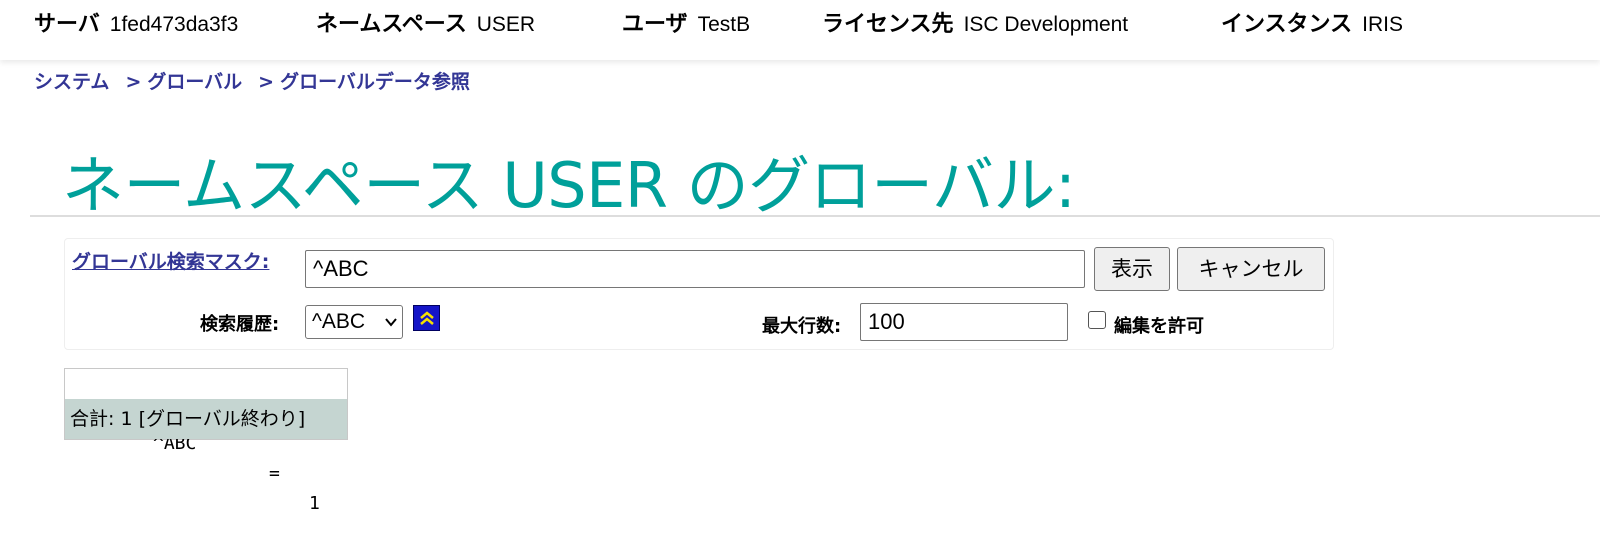 This screenshot has width=1600, height=549. I want to click on global-value: 1, so click(314, 503).